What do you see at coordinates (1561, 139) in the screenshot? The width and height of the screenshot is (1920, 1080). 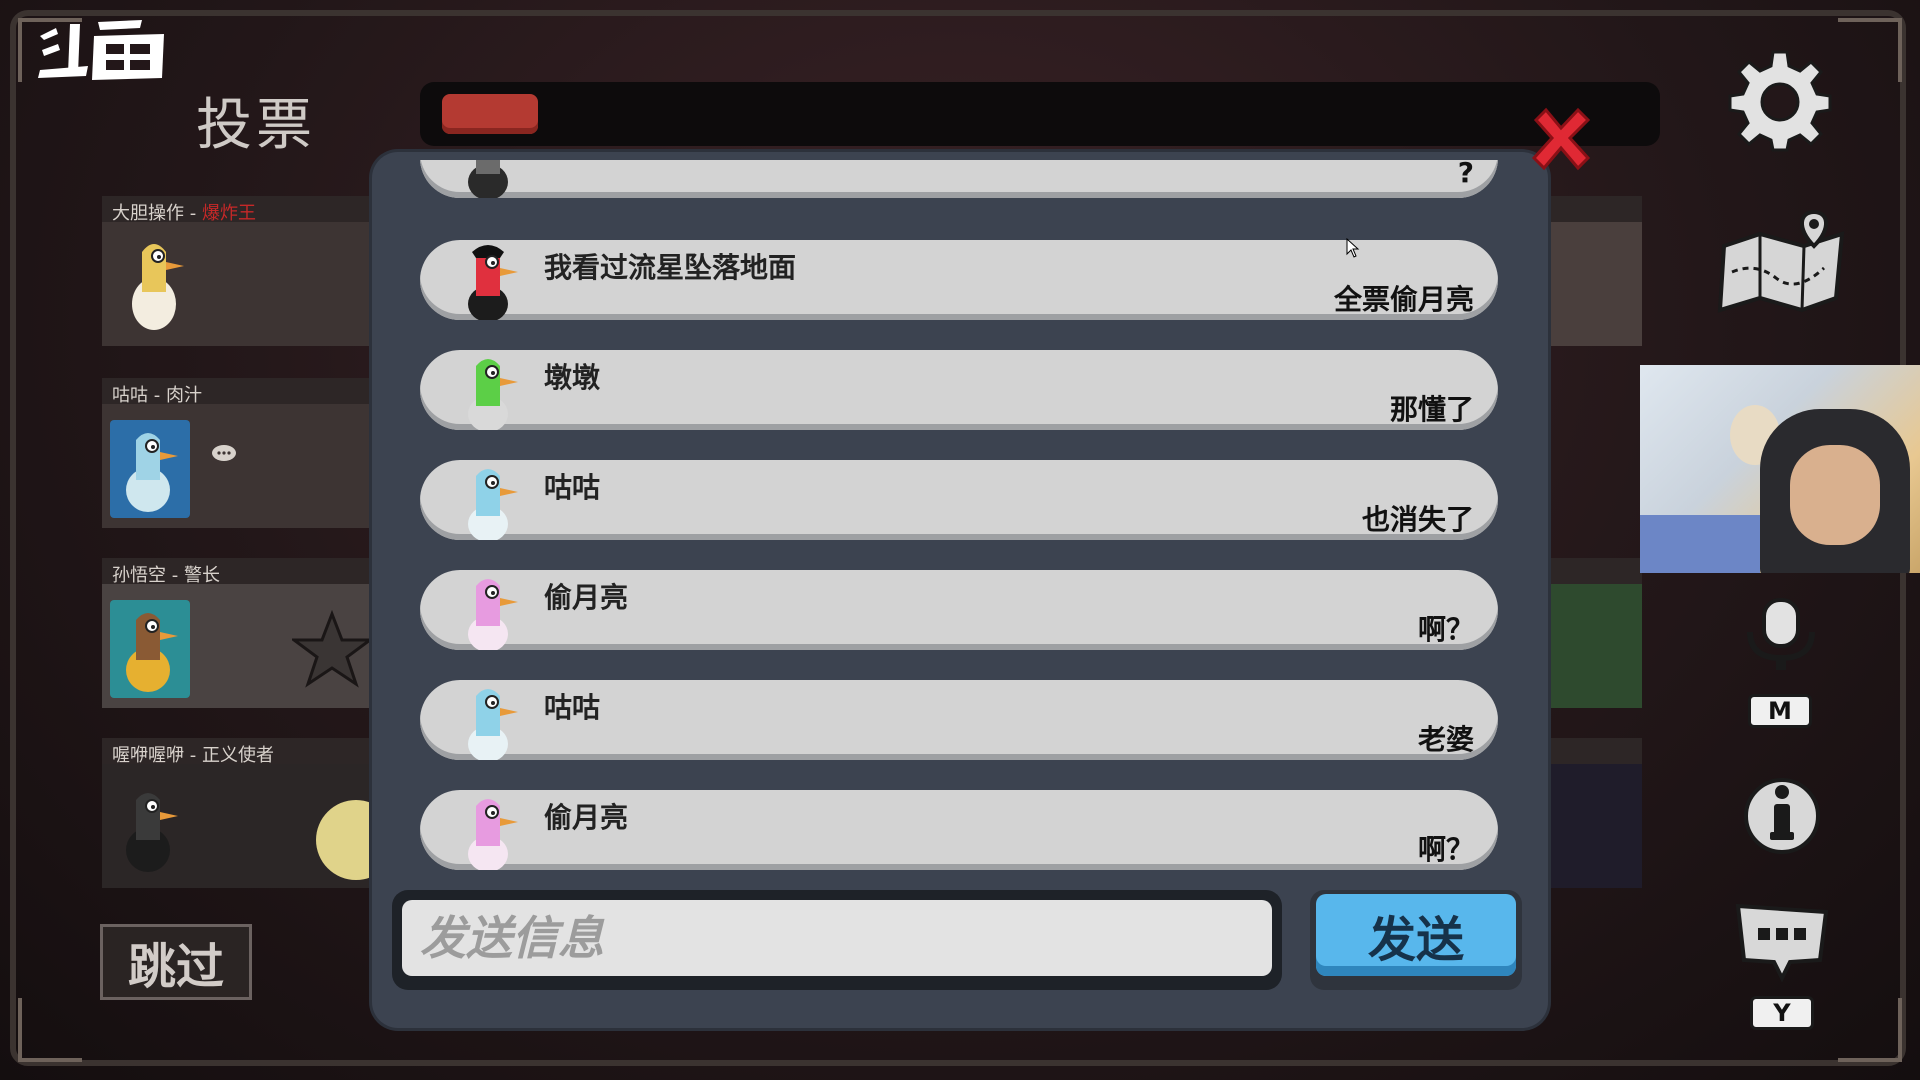 I see `close-icon` at bounding box center [1561, 139].